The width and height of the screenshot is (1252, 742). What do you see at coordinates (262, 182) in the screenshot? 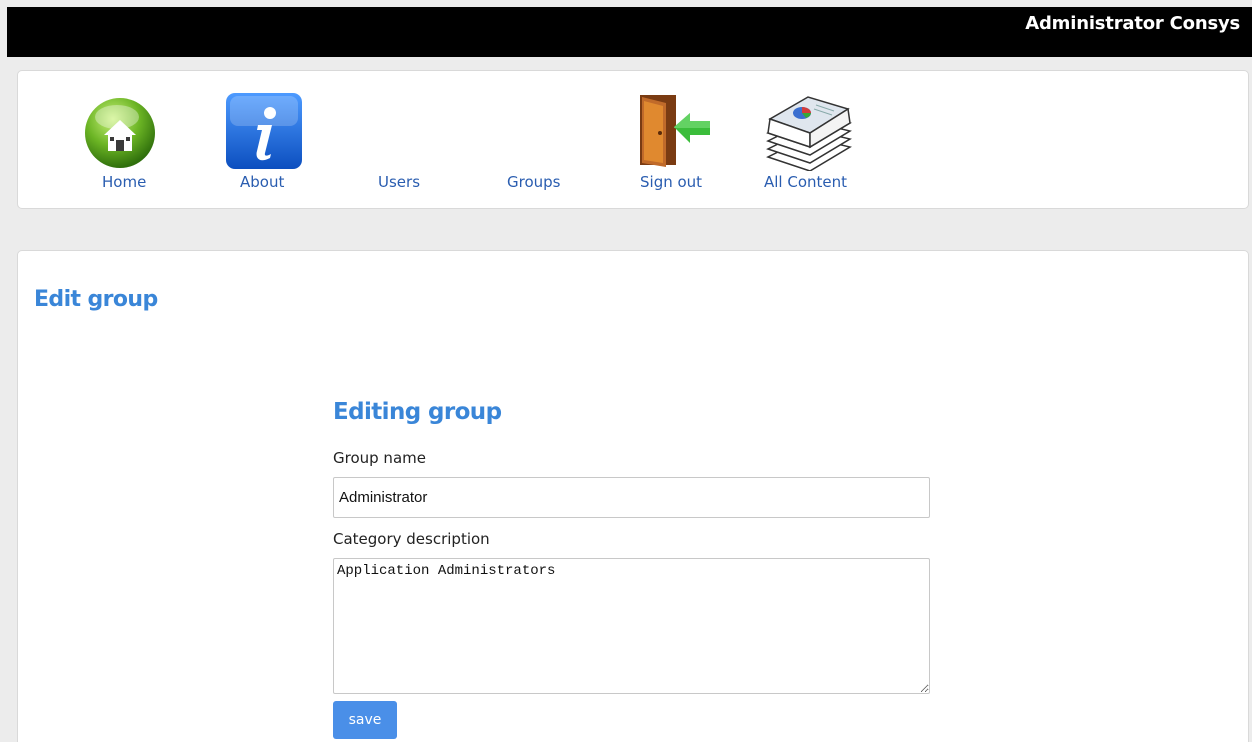
I see `nav-label-about: About` at bounding box center [262, 182].